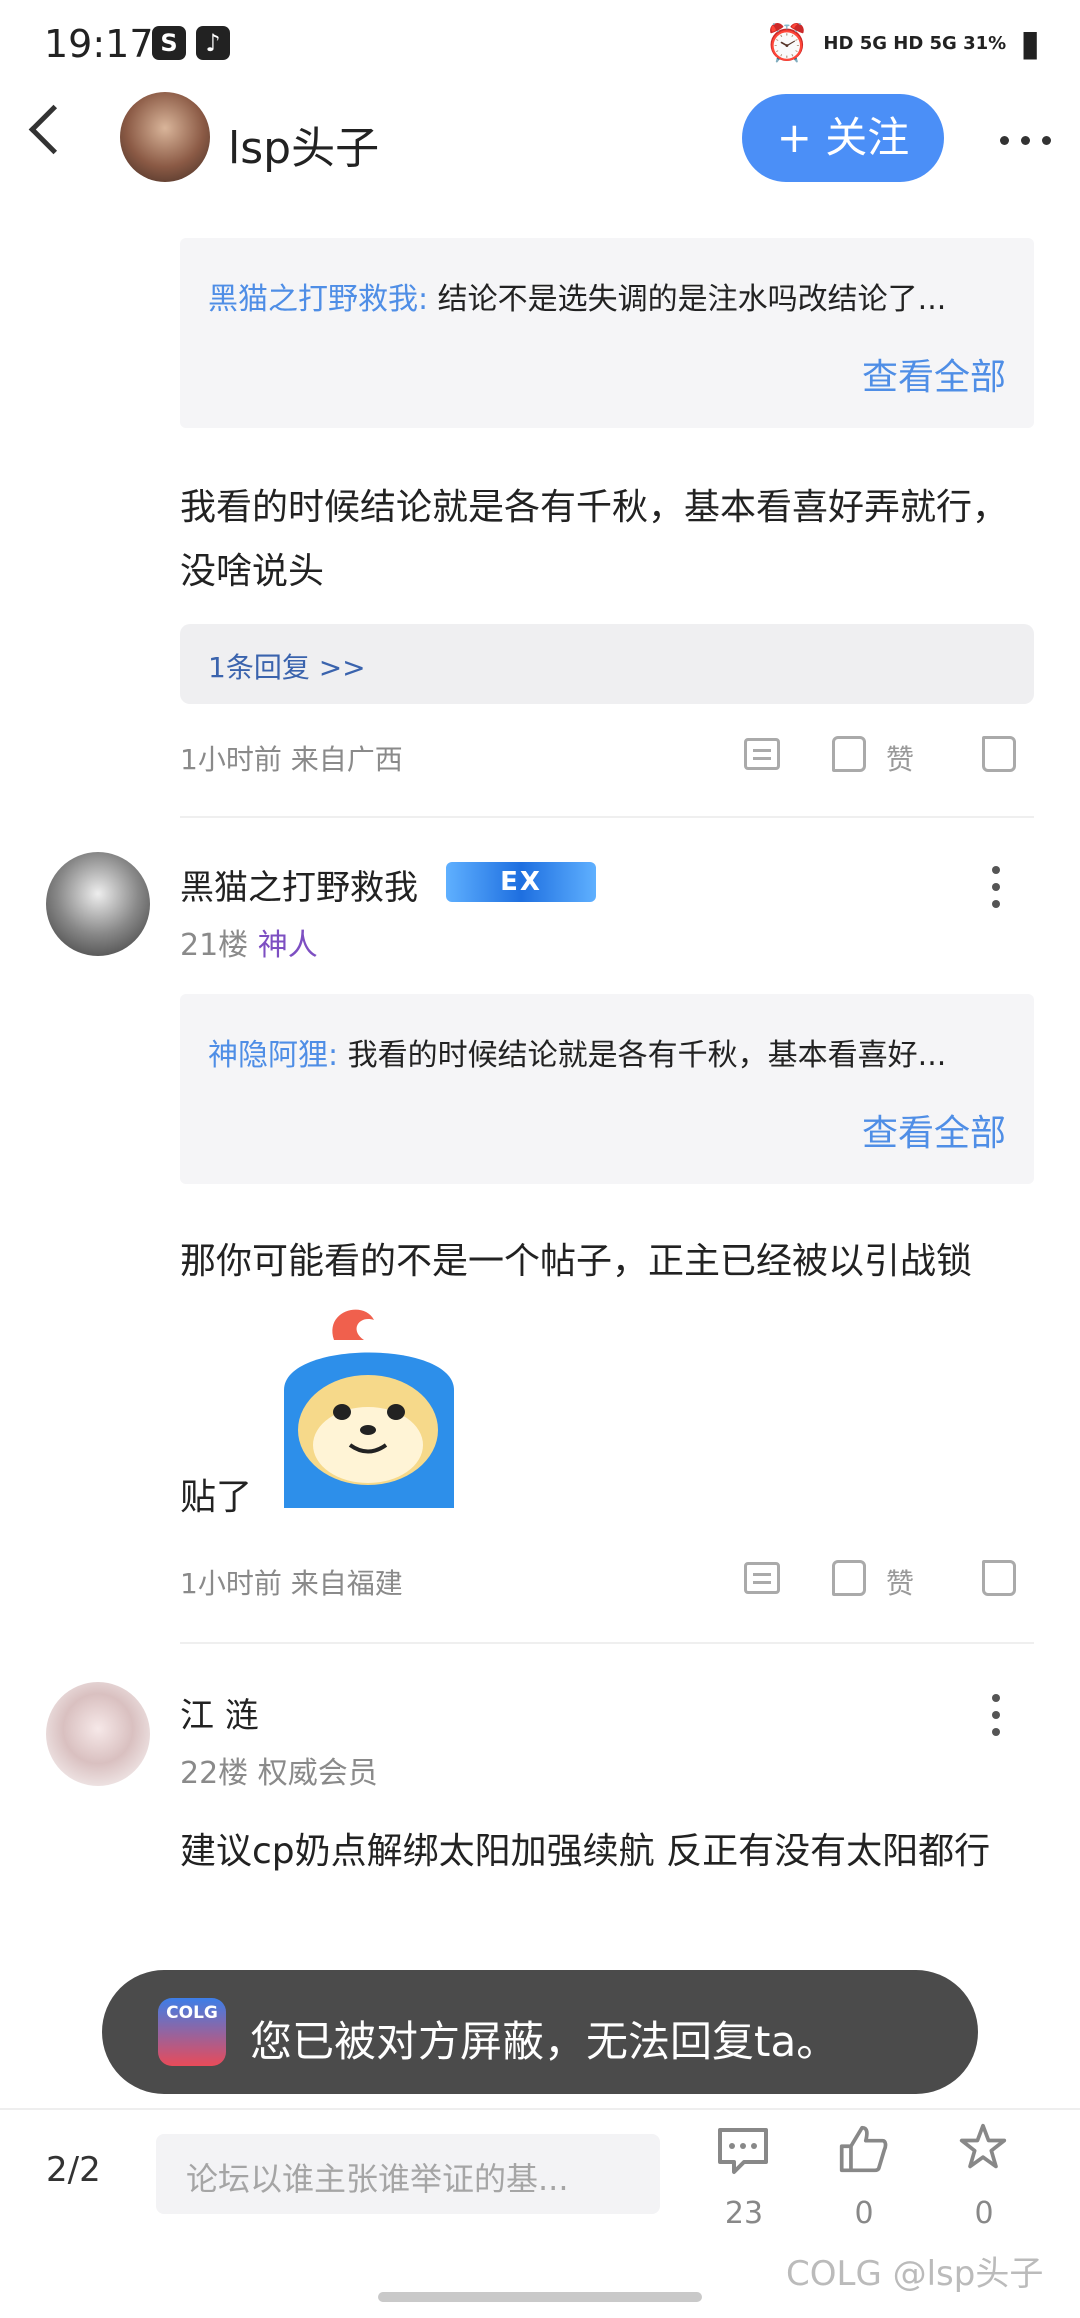 Image resolution: width=1080 pixels, height=2318 pixels. What do you see at coordinates (540, 45) in the screenshot?
I see `status-bar: 19:17 S ♪ ⏰ HD 5G HD 5G 31% ▮` at bounding box center [540, 45].